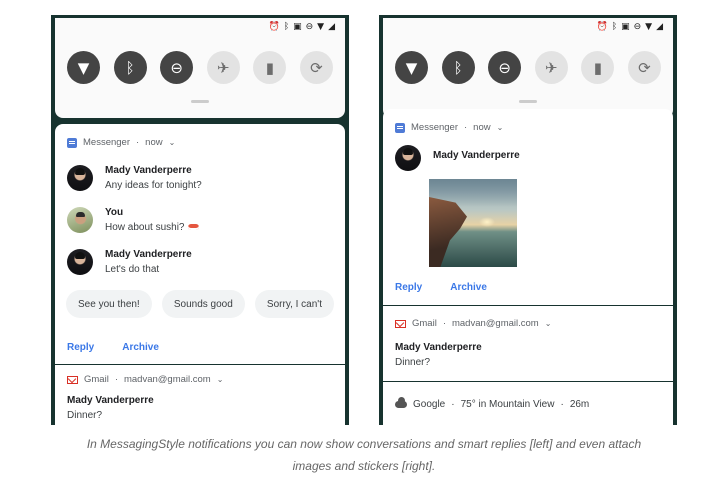 The image size is (728, 487). I want to click on notification-actions: Reply Archive, so click(113, 347).